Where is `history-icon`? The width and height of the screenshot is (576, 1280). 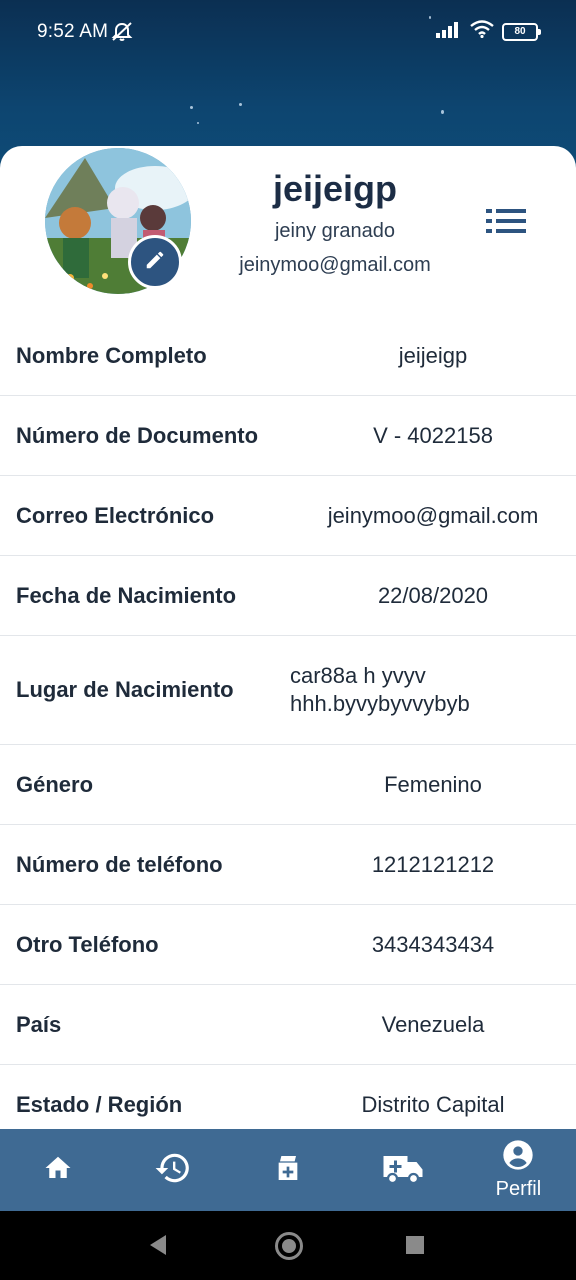
history-icon is located at coordinates (173, 1170).